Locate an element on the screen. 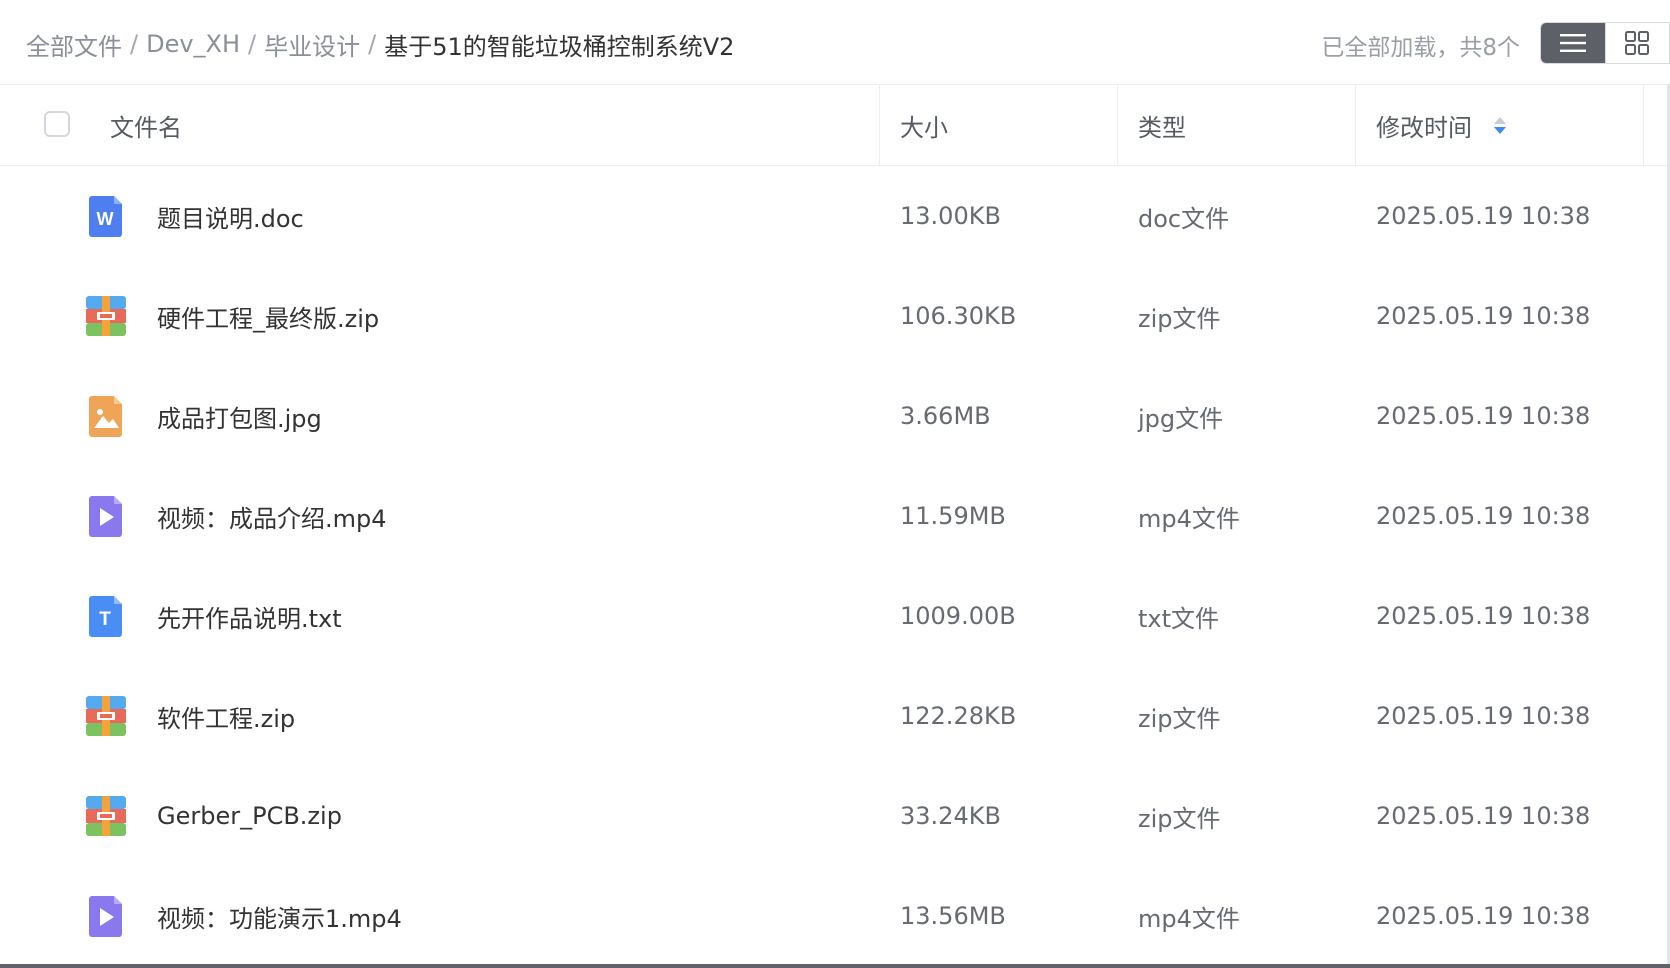 The height and width of the screenshot is (968, 1670). file-type: txt文件 is located at coordinates (1179, 618).